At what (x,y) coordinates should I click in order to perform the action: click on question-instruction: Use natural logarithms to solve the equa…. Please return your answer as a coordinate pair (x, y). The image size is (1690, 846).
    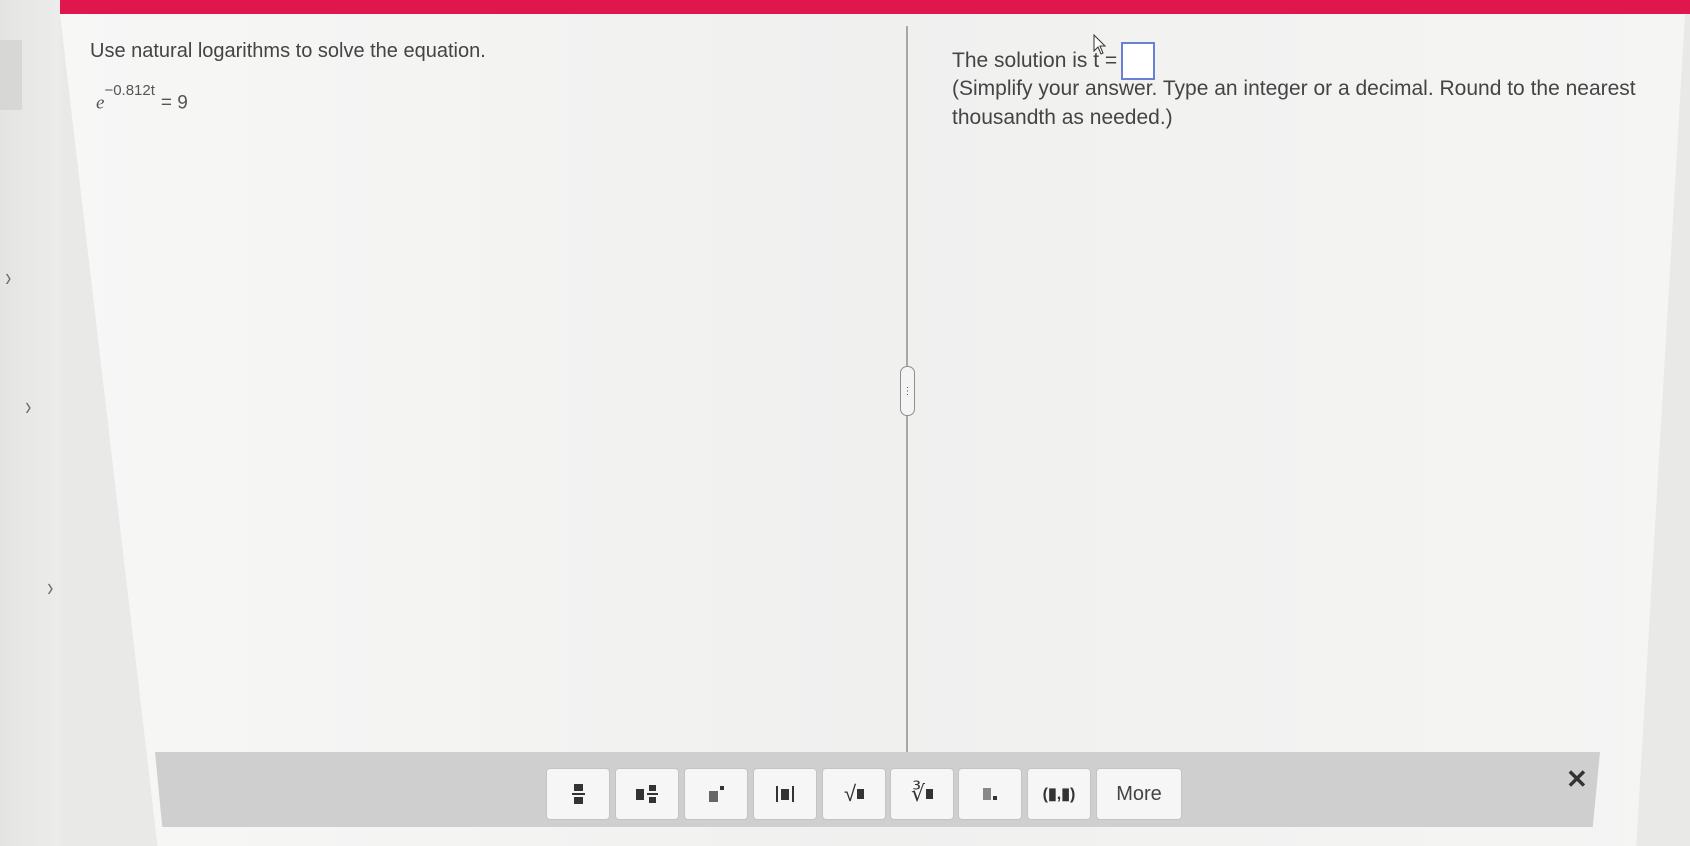
    Looking at the image, I should click on (288, 51).